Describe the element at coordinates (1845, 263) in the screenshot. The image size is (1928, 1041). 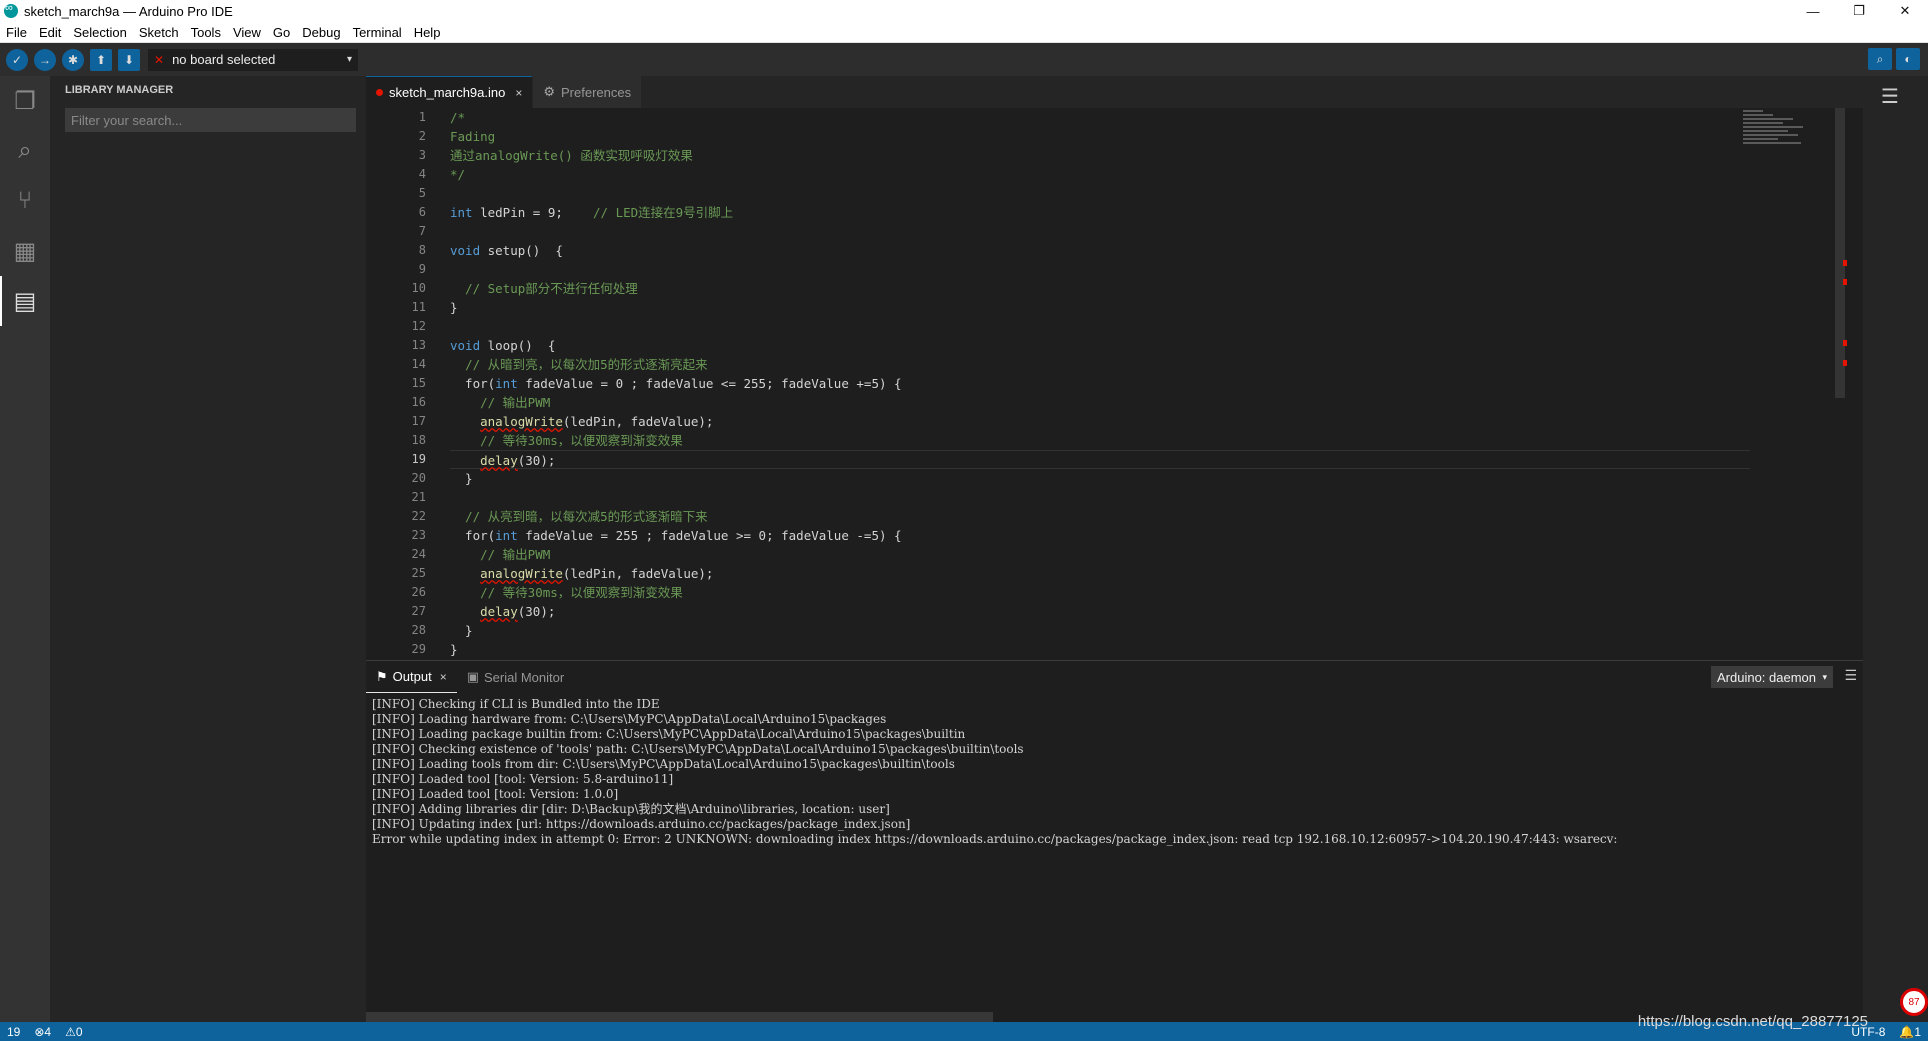
I see `error-marker` at that location.